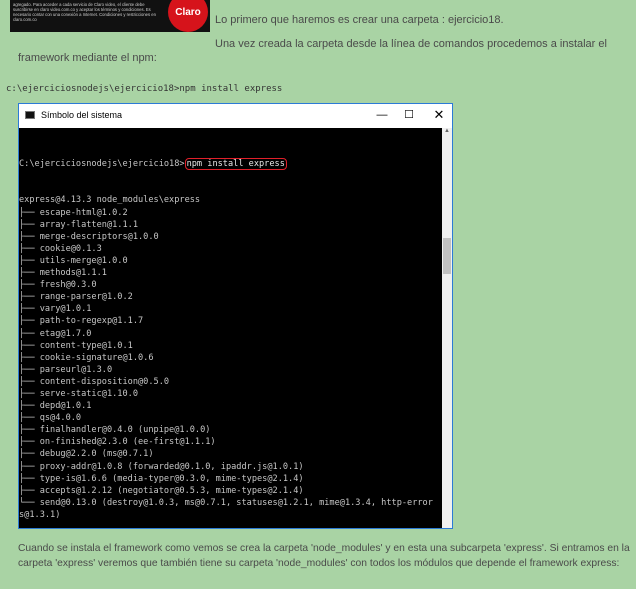 This screenshot has width=636, height=589. I want to click on console-line: ├── content-disposition@0.5.0, so click(94, 381).